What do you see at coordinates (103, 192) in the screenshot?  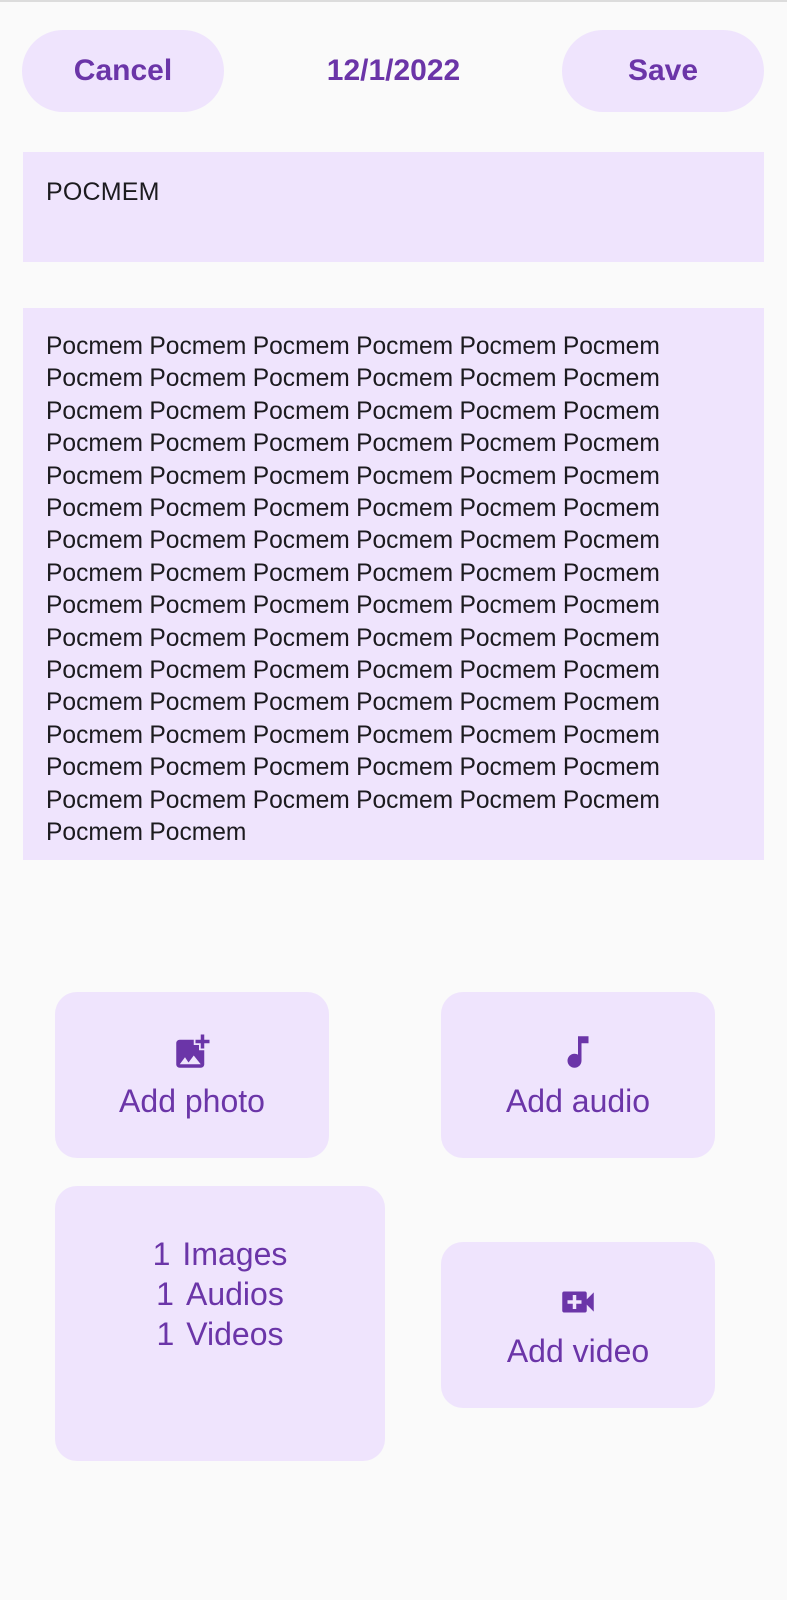 I see `note-title-text: POCMEM` at bounding box center [103, 192].